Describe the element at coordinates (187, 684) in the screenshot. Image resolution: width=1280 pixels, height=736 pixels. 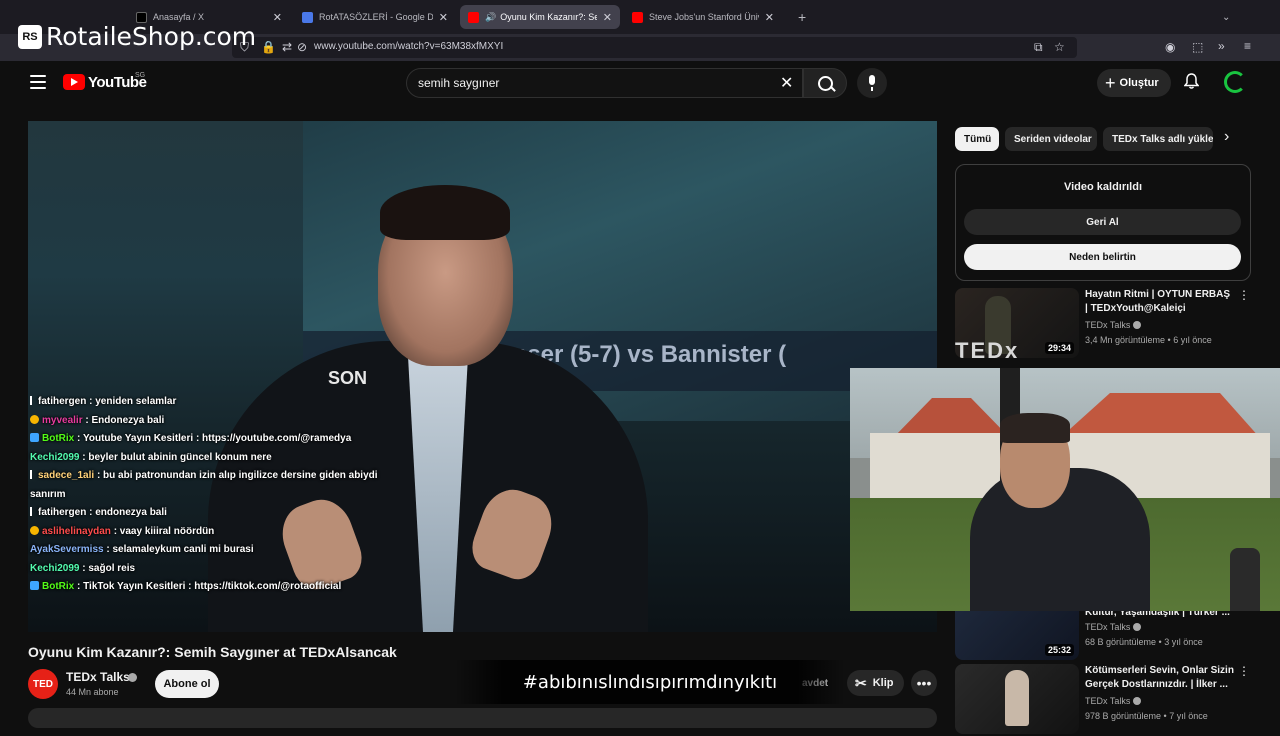
I see `subscribe-button: Abone ol` at that location.